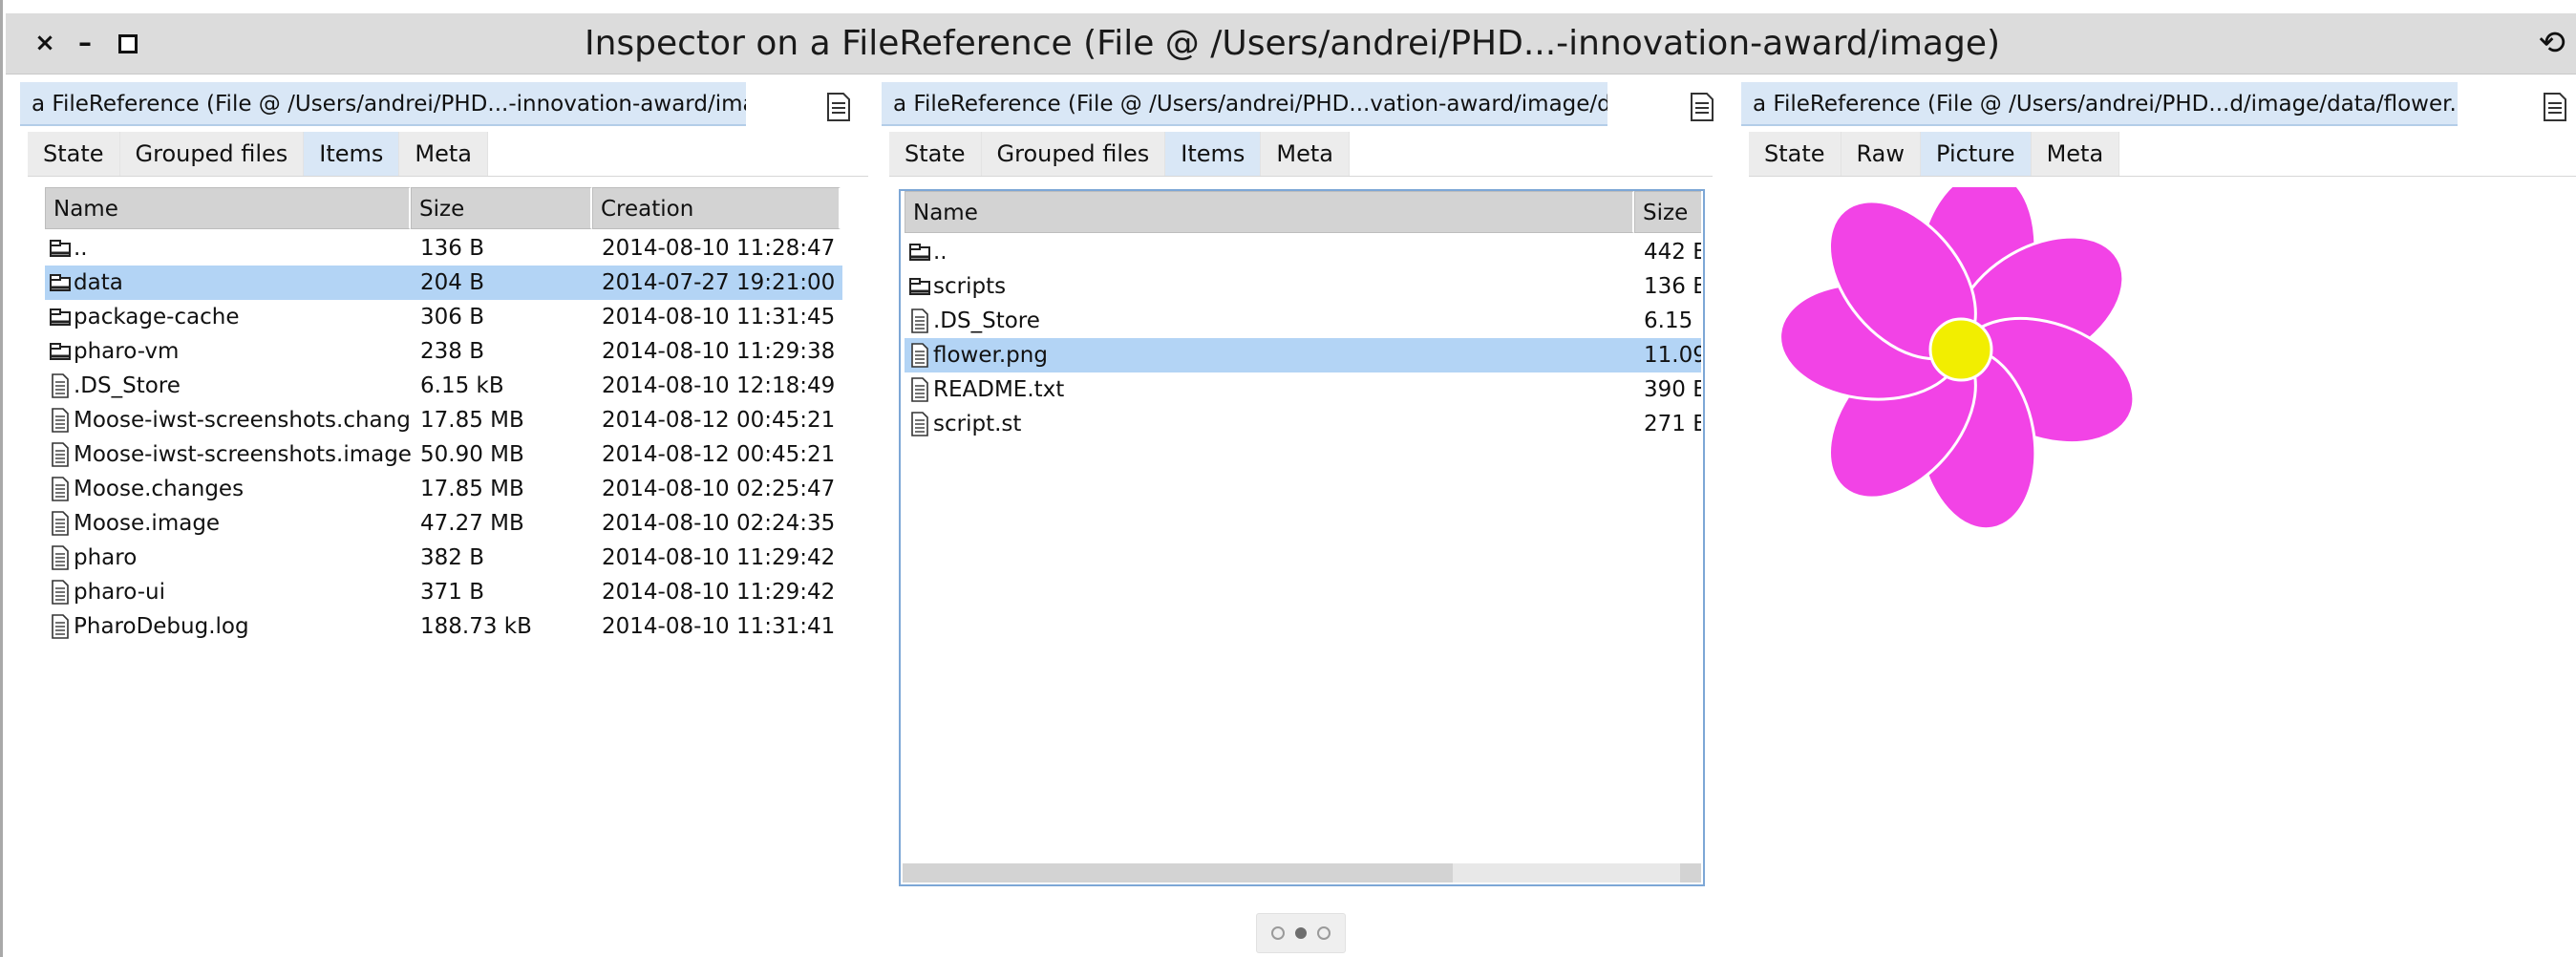  Describe the element at coordinates (1303, 286) in the screenshot. I see `table-row: scripts 136 B` at that location.